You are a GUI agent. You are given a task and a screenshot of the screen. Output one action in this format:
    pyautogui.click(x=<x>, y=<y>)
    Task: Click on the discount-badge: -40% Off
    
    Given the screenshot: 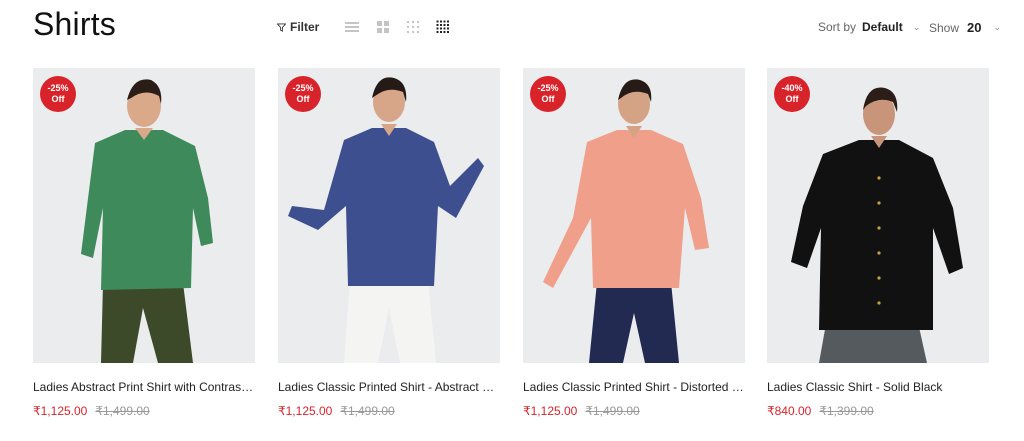 What is the action you would take?
    pyautogui.click(x=792, y=94)
    